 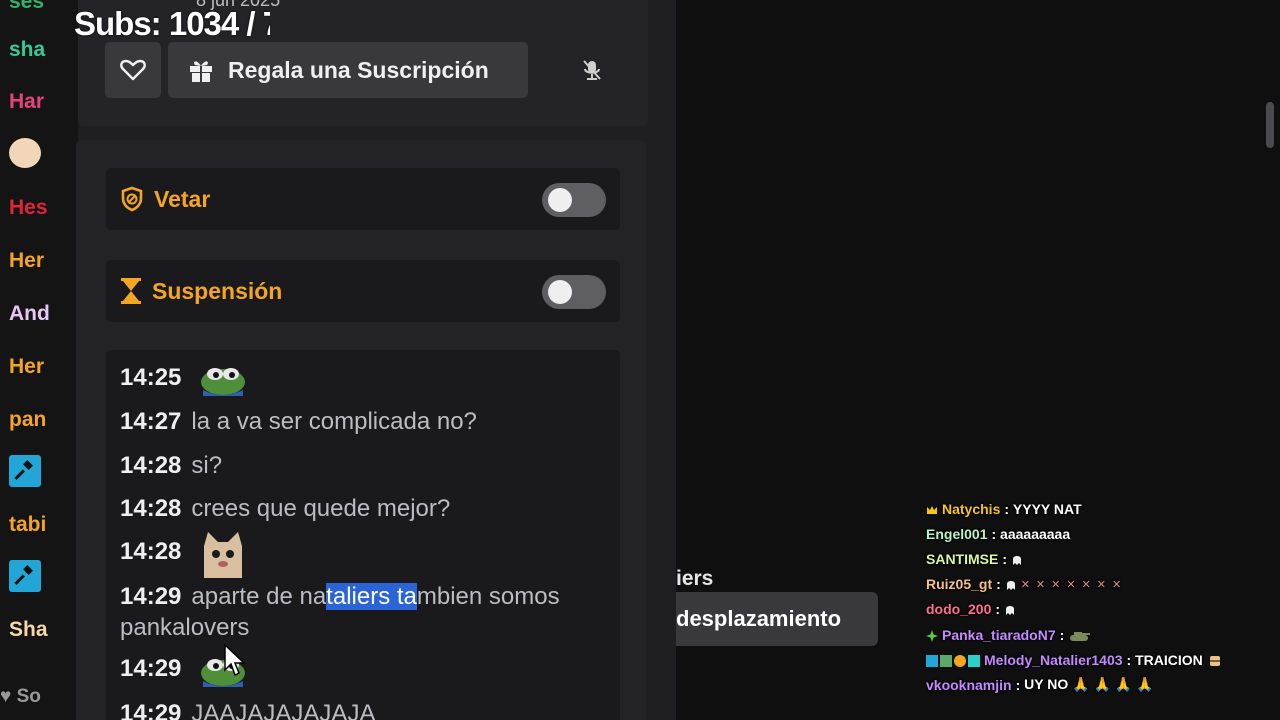 I want to click on overlay-chat-line: Natychis: YYYY NAT, so click(x=1101, y=508).